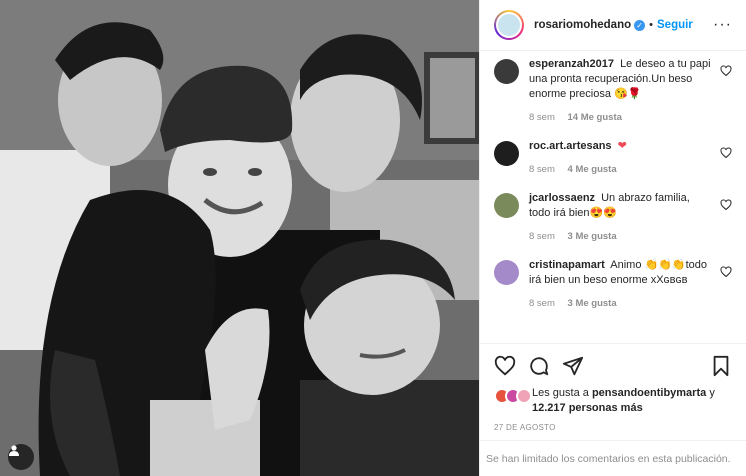  Describe the element at coordinates (595, 117) in the screenshot. I see `comment-likes: 14 Me gusta` at that location.